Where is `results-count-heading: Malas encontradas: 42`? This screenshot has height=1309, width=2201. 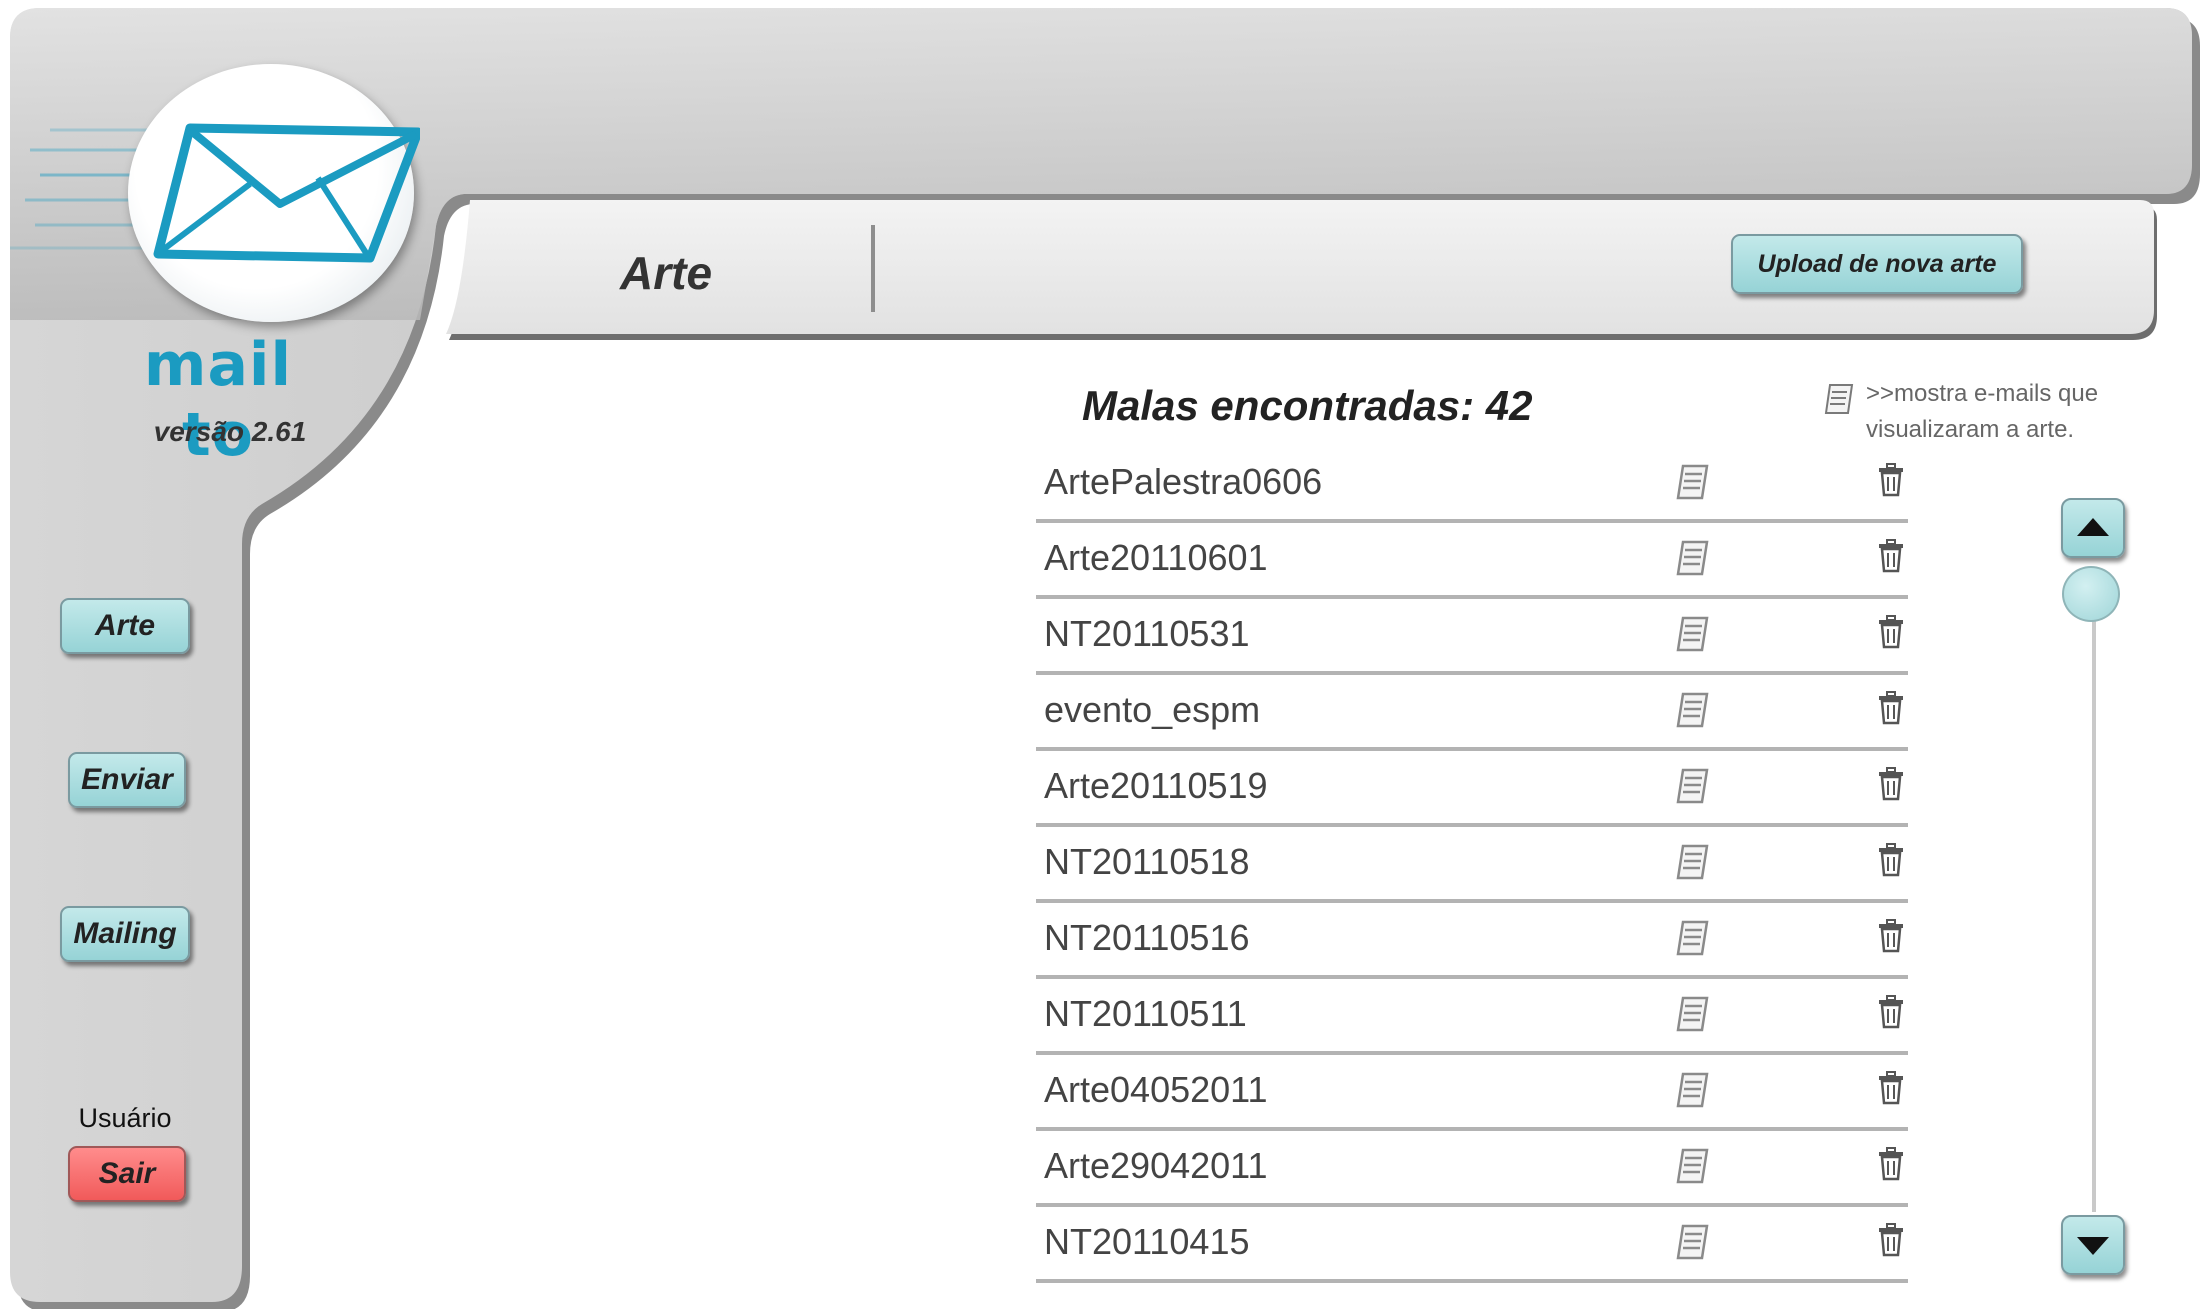 results-count-heading: Malas encontradas: 42 is located at coordinates (1307, 405).